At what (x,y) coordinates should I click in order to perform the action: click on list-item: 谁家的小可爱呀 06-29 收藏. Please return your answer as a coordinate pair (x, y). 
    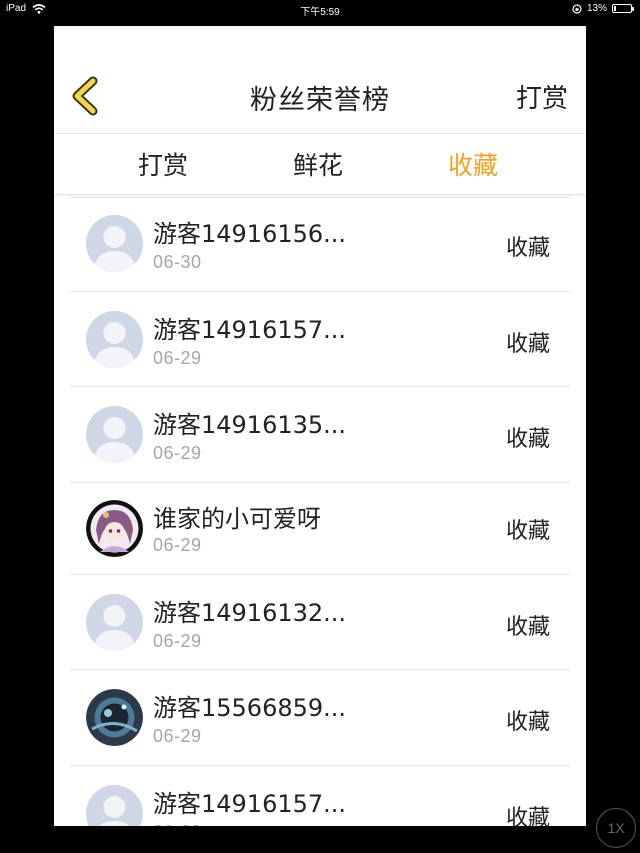
    Looking at the image, I should click on (320, 529).